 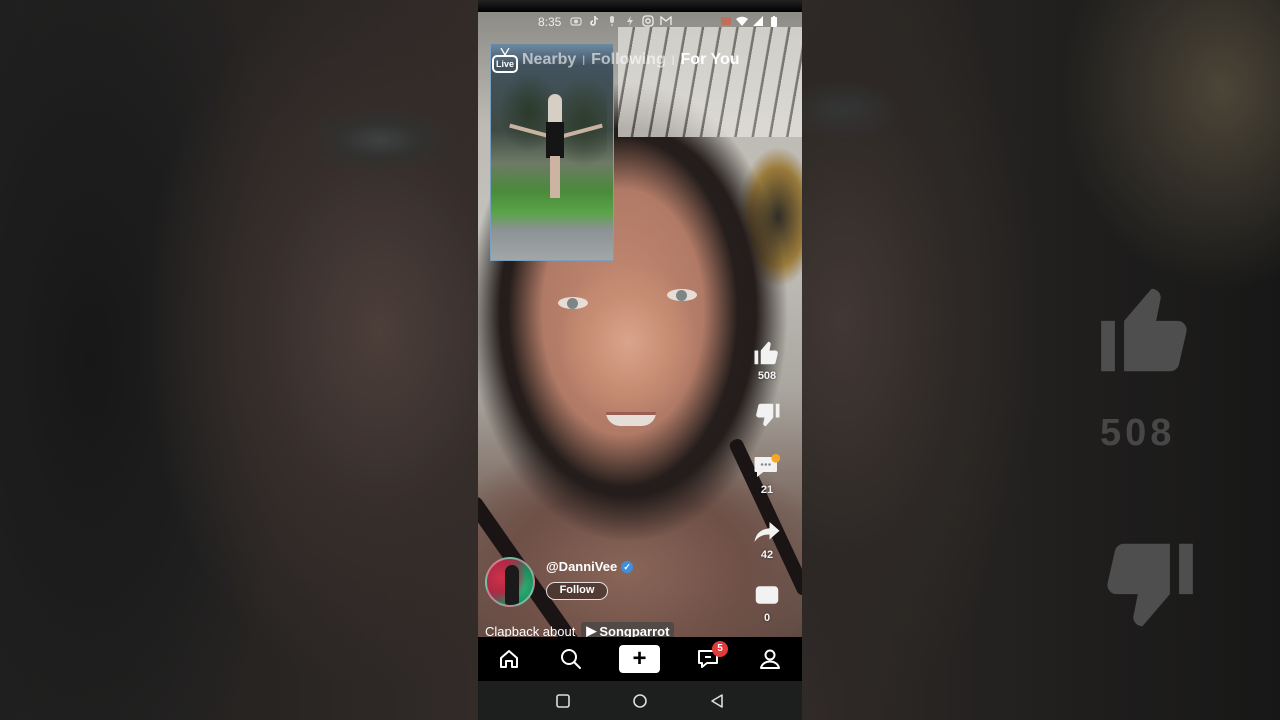 I want to click on creator-handle-row: @DanniVee ✓, so click(x=590, y=566).